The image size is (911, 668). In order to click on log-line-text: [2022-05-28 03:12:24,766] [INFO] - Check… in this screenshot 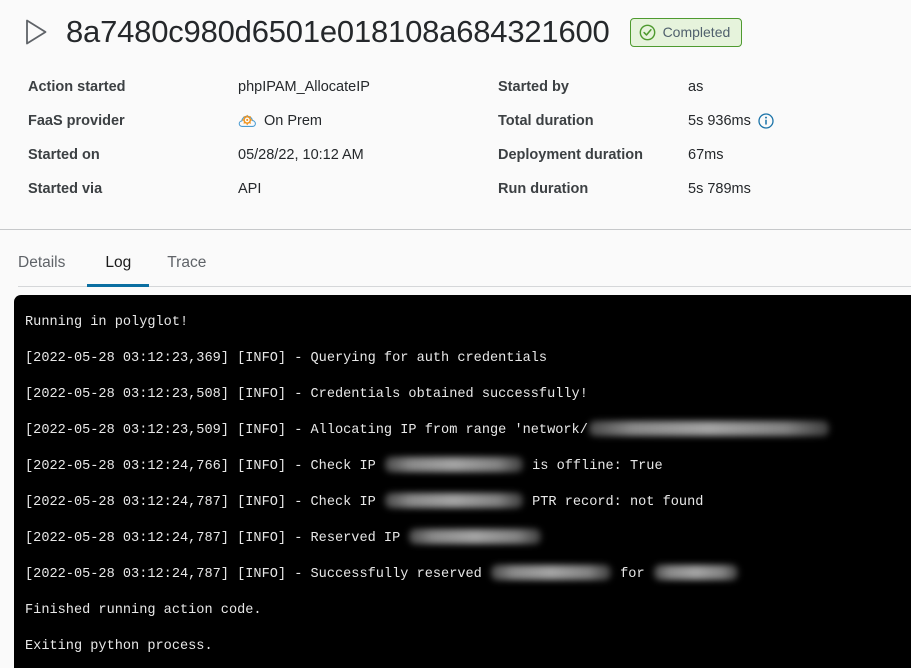, I will do `click(204, 466)`.